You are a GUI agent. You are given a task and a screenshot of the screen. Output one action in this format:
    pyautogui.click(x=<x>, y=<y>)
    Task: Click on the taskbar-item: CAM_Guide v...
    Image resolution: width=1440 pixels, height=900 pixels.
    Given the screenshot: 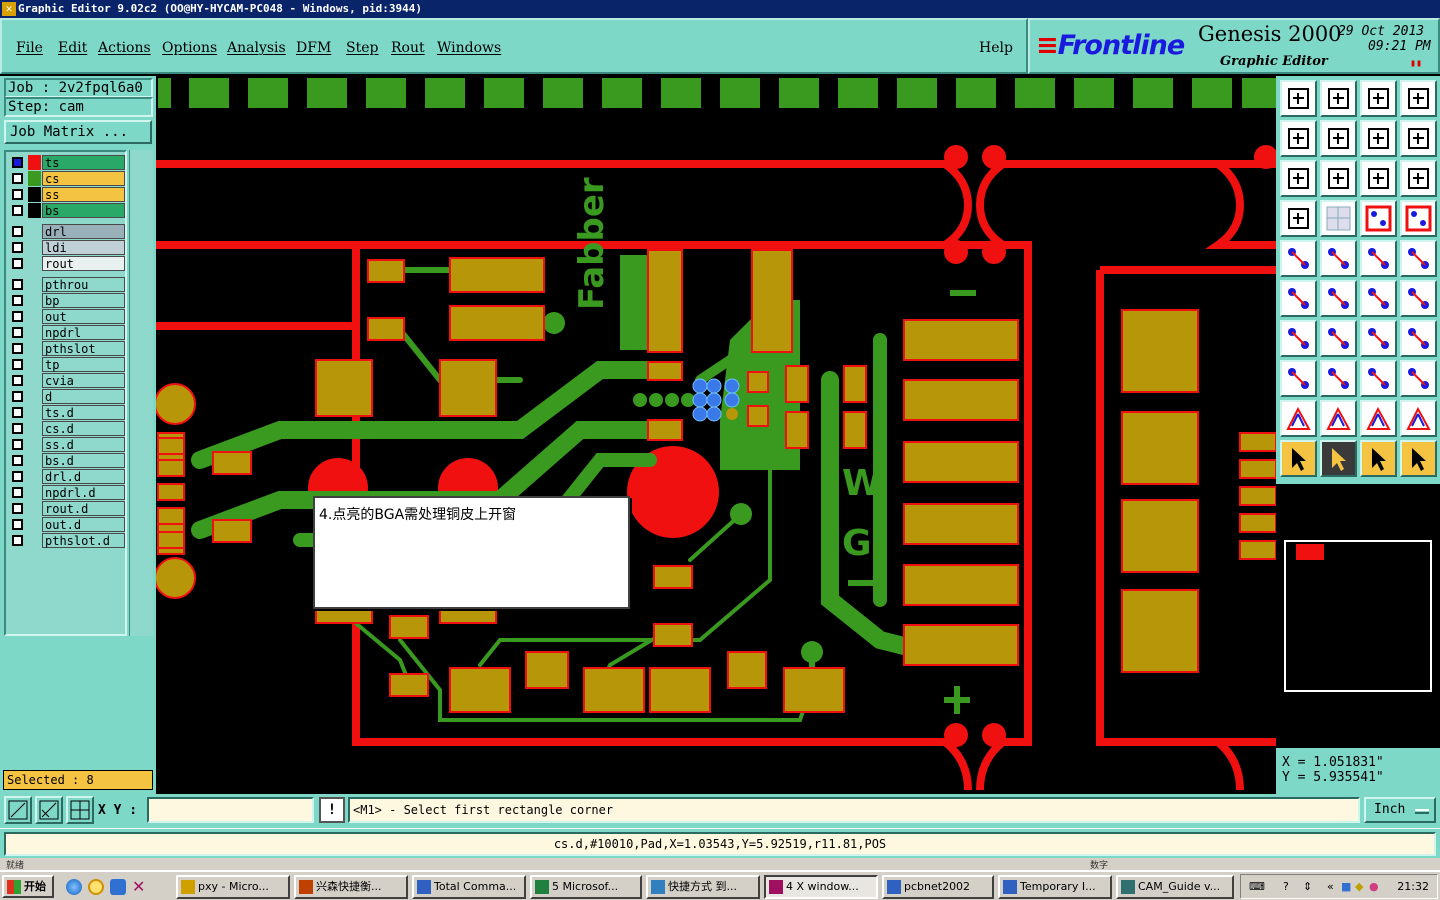 What is the action you would take?
    pyautogui.click(x=1175, y=887)
    